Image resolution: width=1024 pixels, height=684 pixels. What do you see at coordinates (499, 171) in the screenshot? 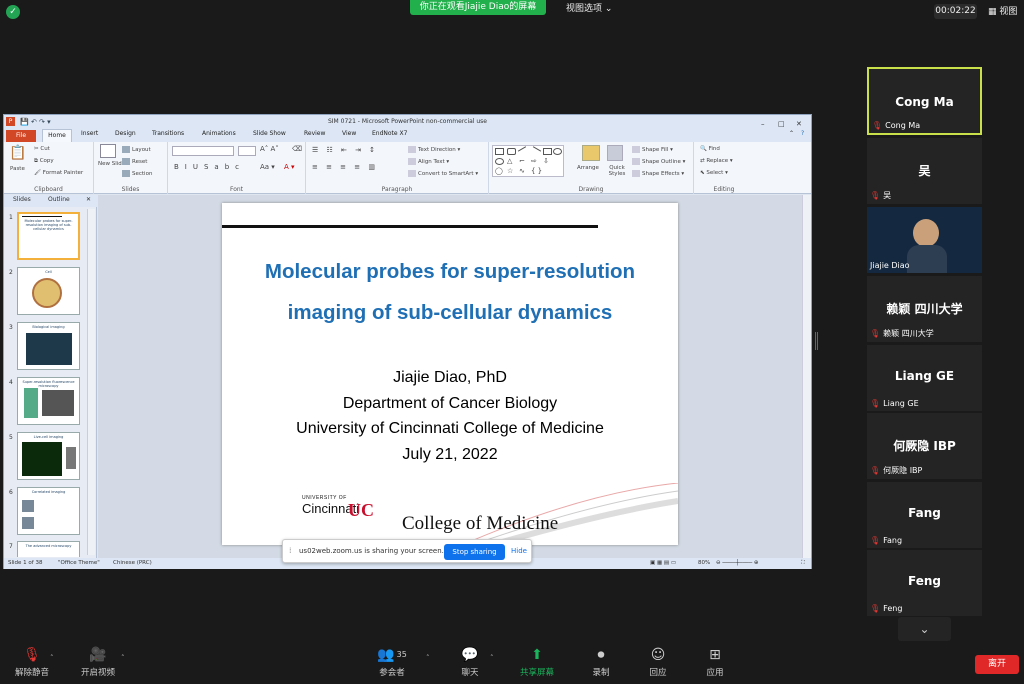
I see `freeform-shape-icon: ◯` at bounding box center [499, 171].